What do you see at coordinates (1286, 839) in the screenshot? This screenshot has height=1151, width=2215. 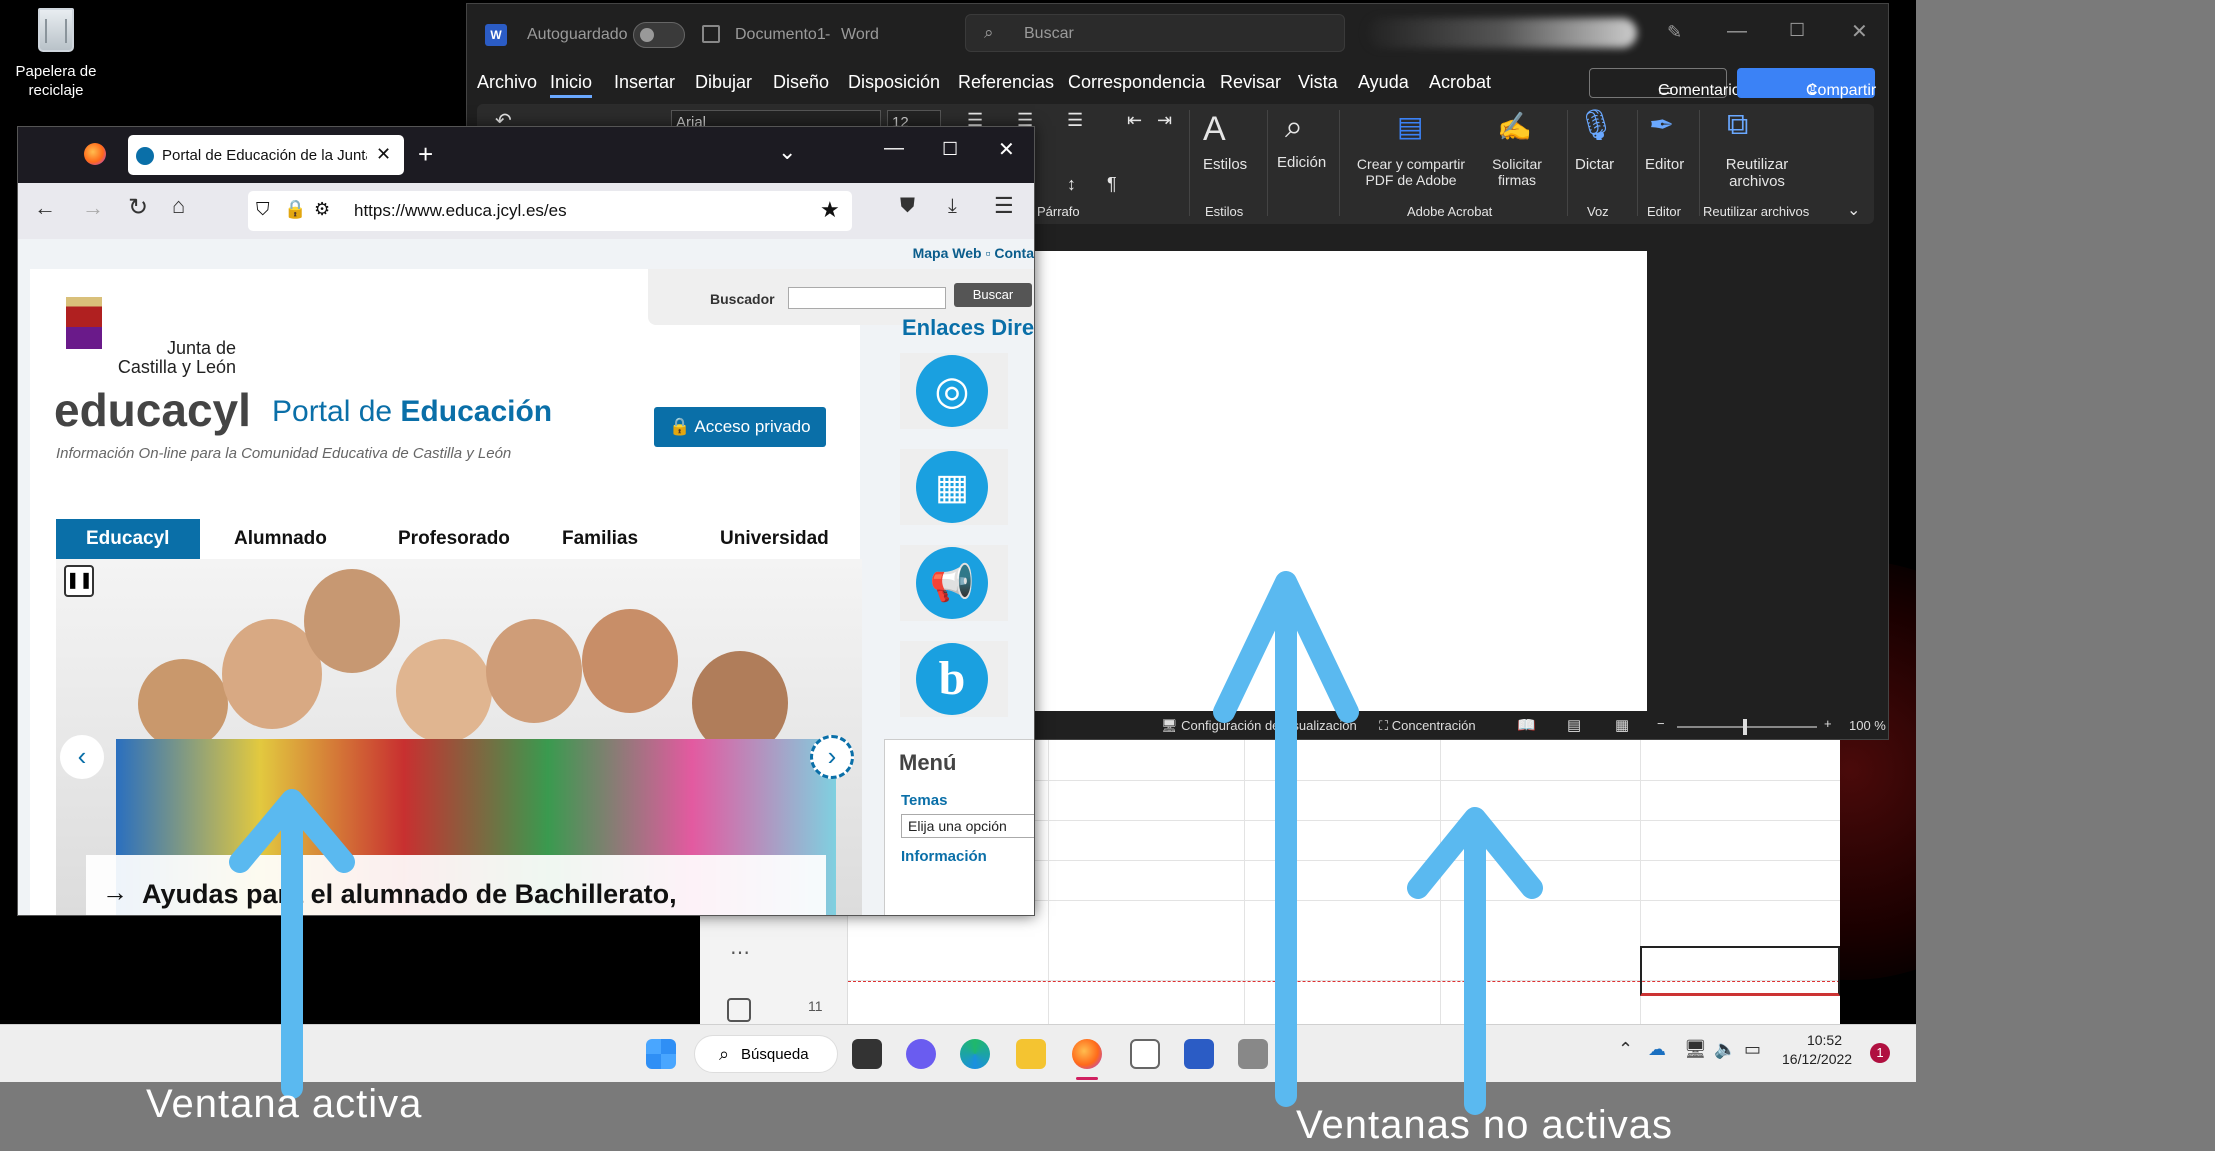 I see `inactive-arrow-word` at bounding box center [1286, 839].